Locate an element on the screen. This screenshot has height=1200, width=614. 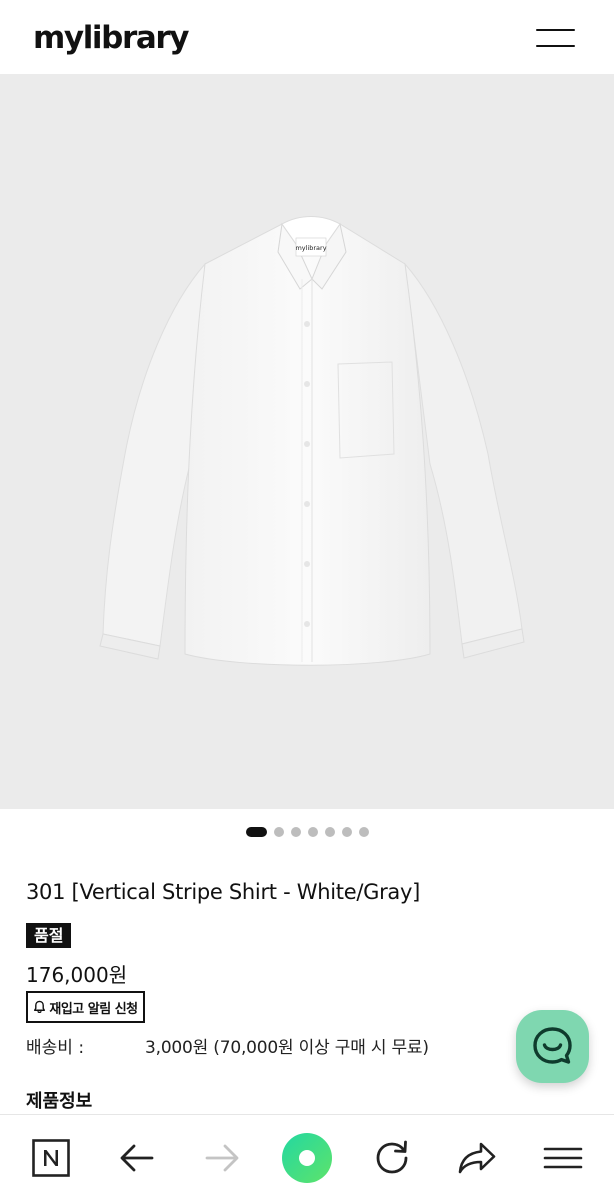
site-logo: mylibrary is located at coordinates (111, 38).